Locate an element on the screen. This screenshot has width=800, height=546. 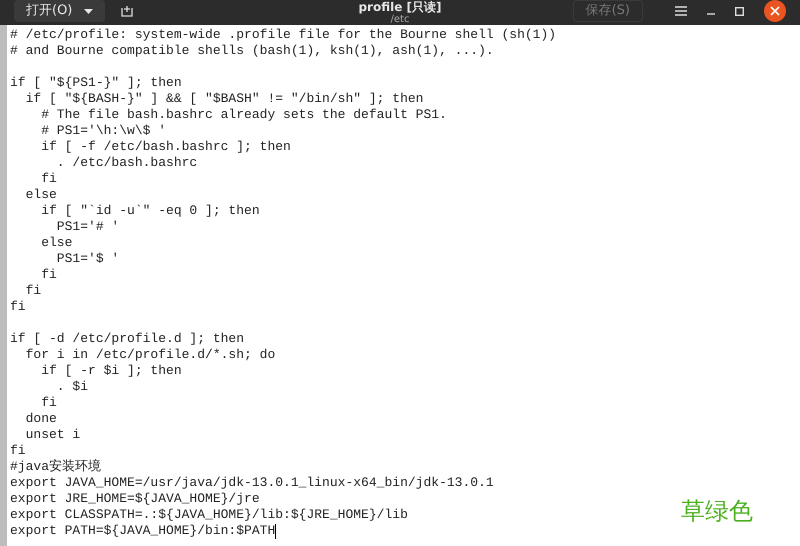
code-line: if [ -d /etc/profile.d ]; then is located at coordinates (127, 339).